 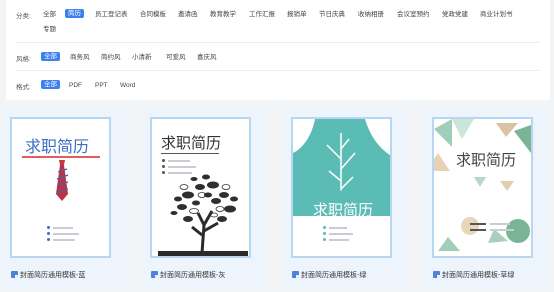 What do you see at coordinates (482, 185) in the screenshot?
I see `geometric-background` at bounding box center [482, 185].